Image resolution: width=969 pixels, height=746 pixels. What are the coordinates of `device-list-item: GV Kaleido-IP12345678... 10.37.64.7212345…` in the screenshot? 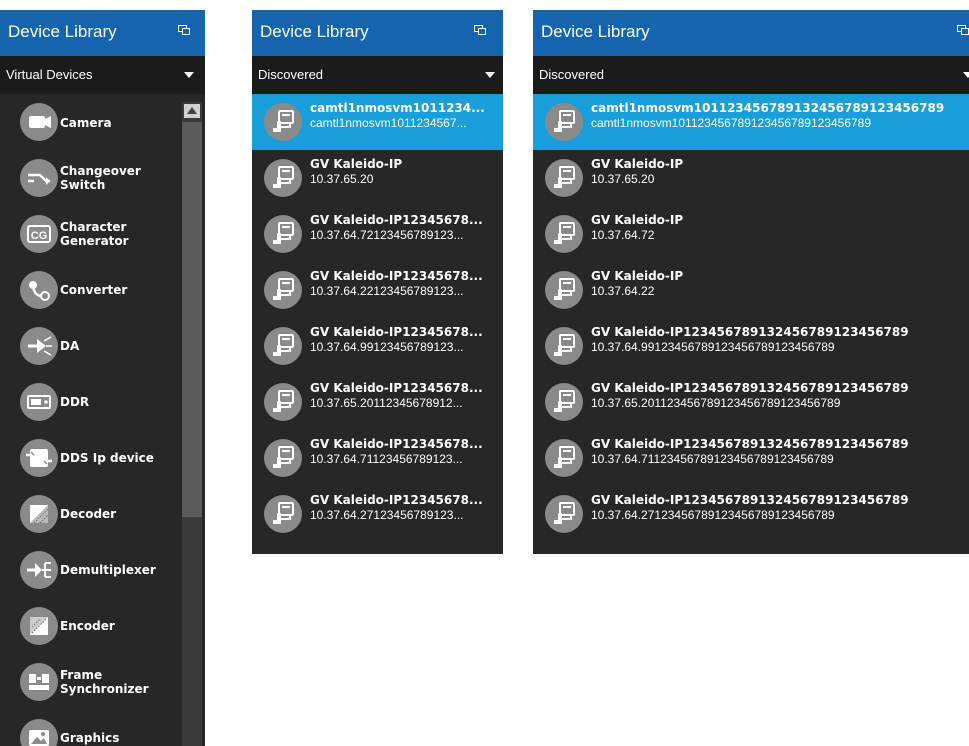 It's located at (377, 234).